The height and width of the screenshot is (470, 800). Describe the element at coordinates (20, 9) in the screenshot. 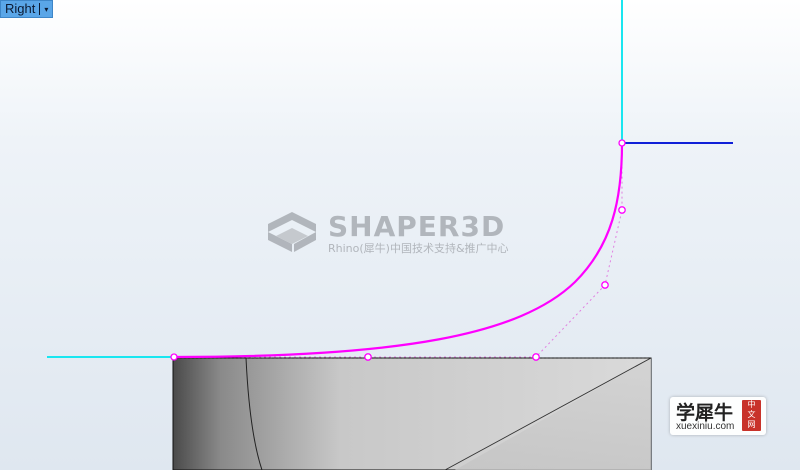

I see `viewport-name-label: Right` at that location.